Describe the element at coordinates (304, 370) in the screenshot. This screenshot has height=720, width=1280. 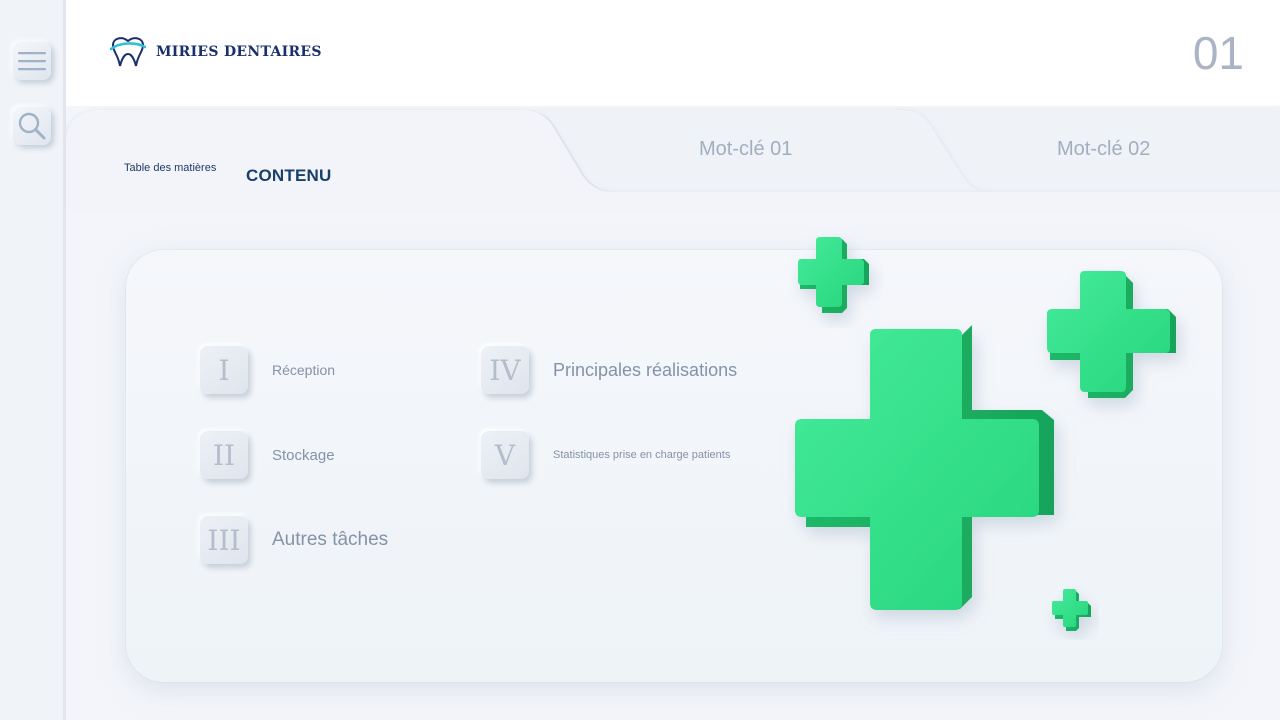
I see `content-item-label: Réception` at that location.